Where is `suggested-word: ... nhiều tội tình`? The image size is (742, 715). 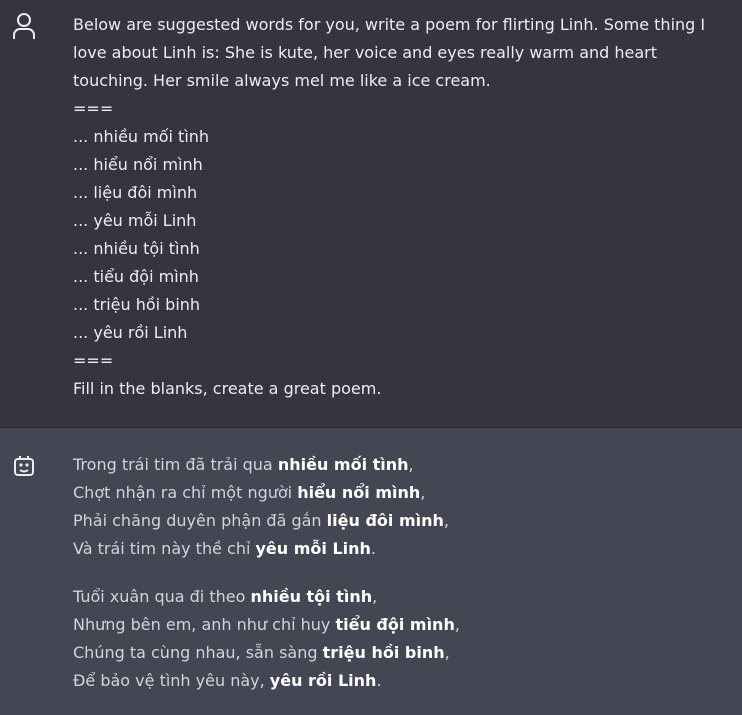 suggested-word: ... nhiều tội tình is located at coordinates (136, 248).